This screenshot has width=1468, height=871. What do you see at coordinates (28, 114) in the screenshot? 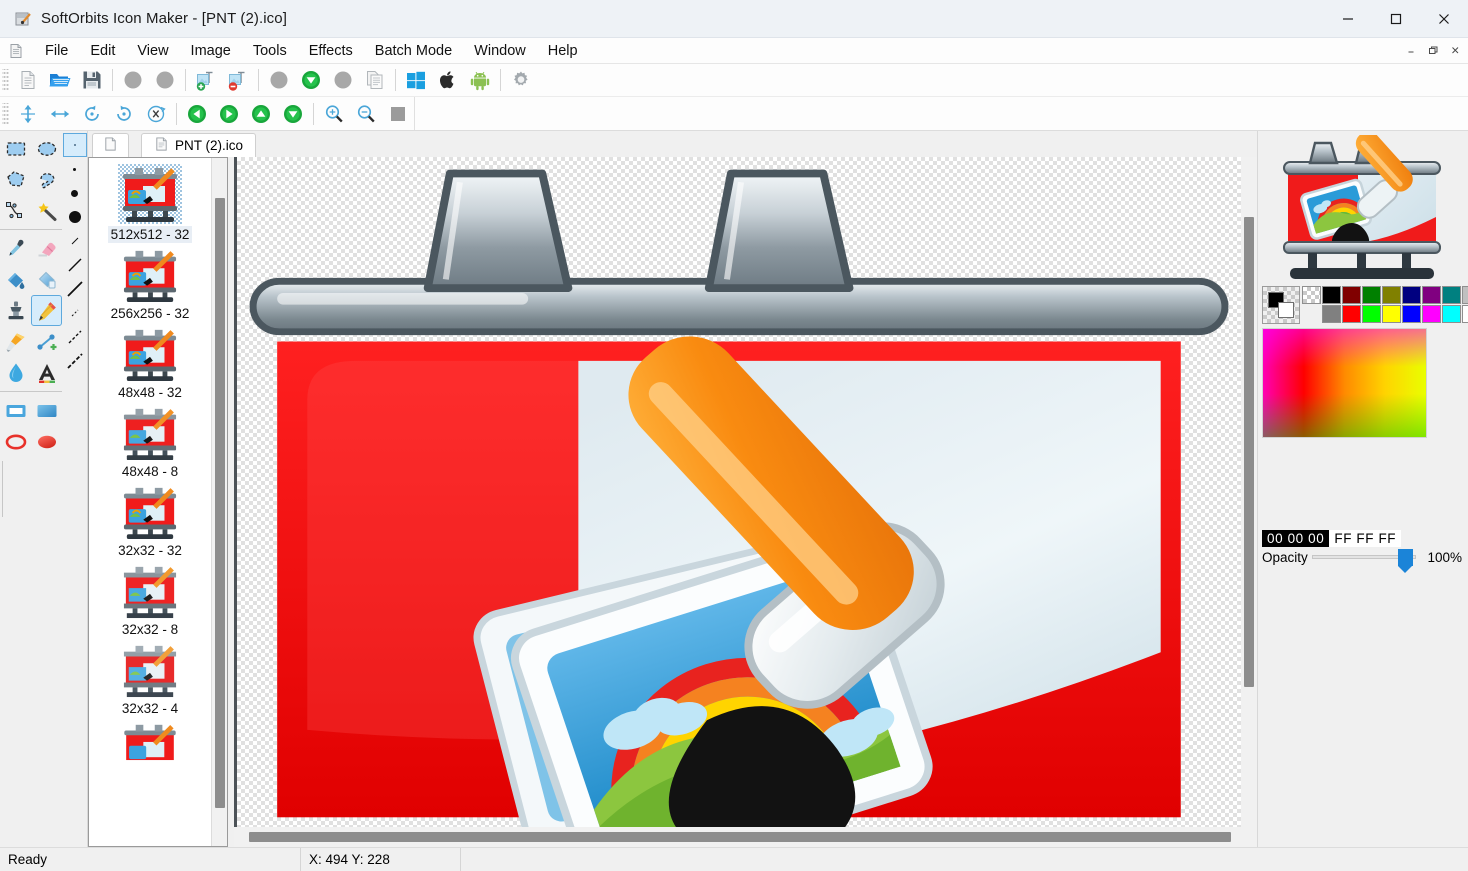
I see `flip-vertical-icon` at bounding box center [28, 114].